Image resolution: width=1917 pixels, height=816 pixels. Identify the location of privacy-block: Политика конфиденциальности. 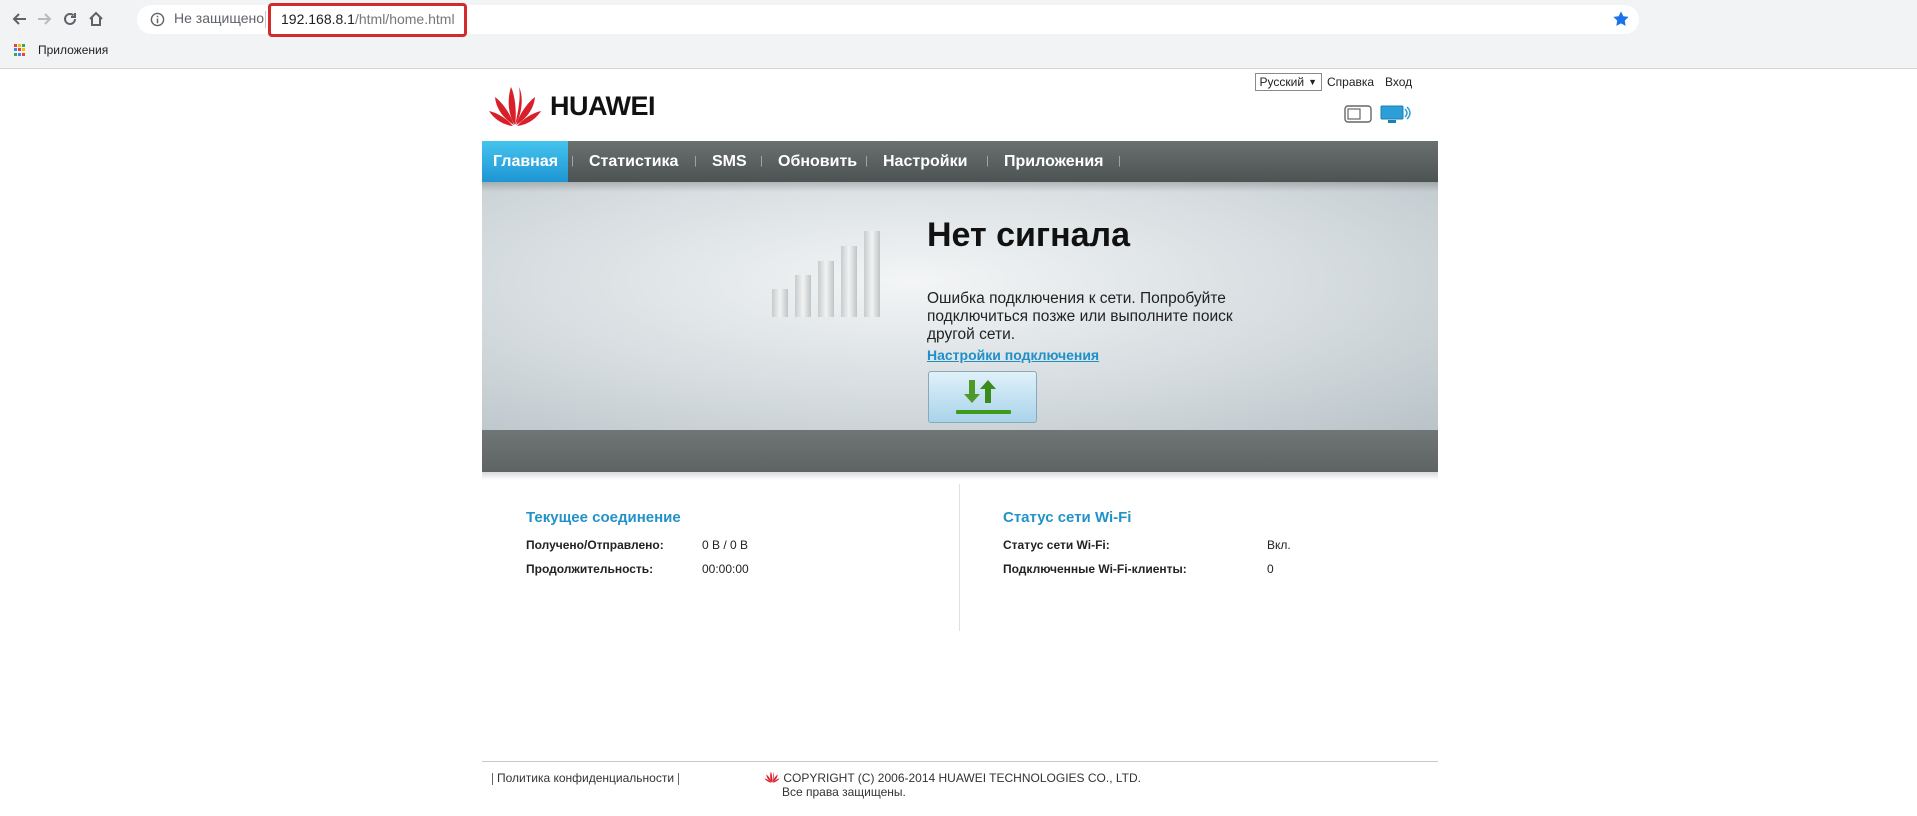
(585, 778).